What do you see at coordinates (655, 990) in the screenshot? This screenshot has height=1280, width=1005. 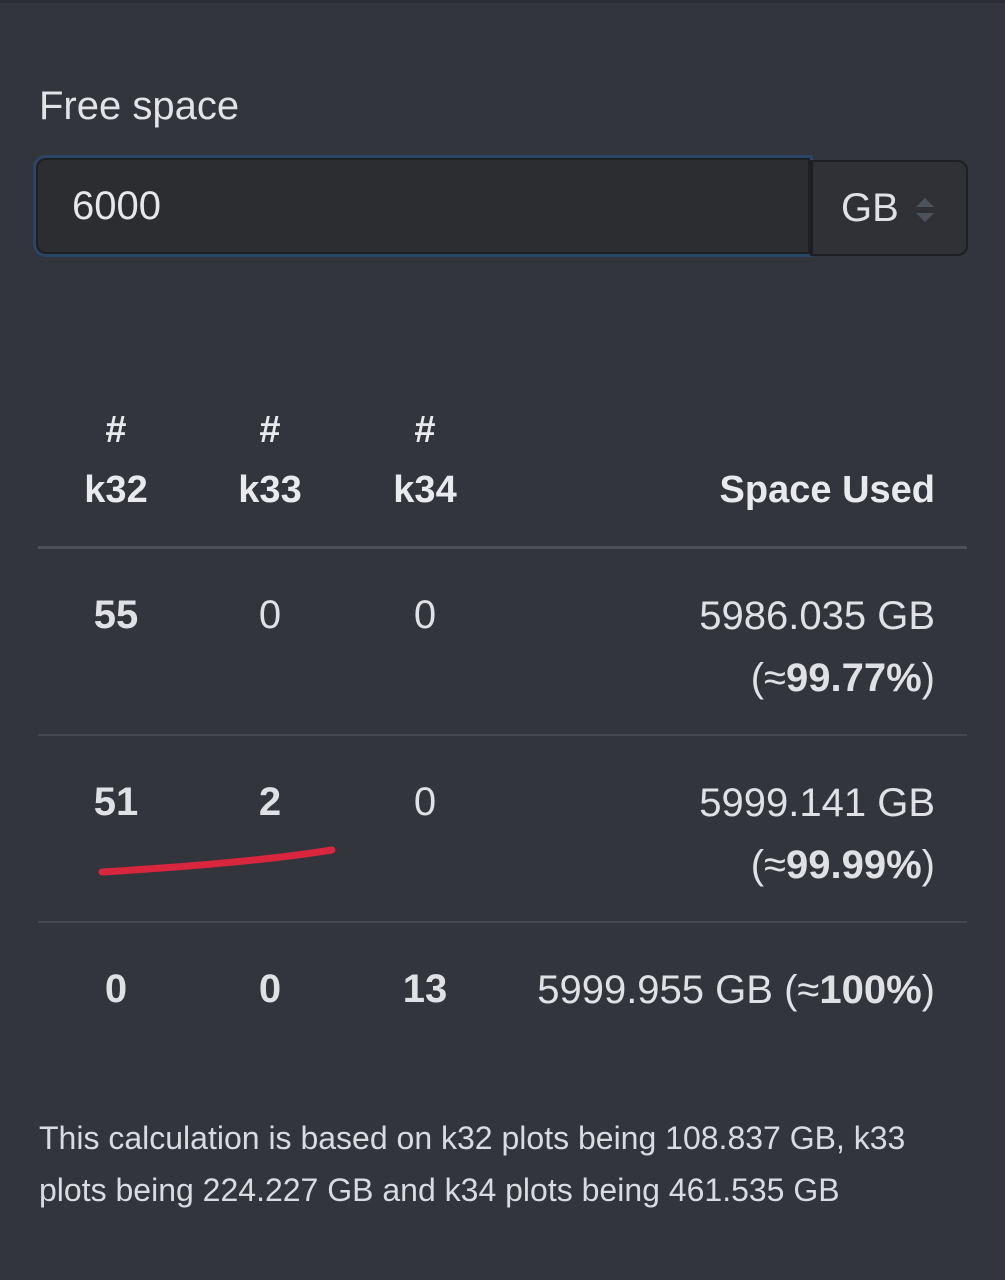 I see `space-value: 5999.955 GB` at bounding box center [655, 990].